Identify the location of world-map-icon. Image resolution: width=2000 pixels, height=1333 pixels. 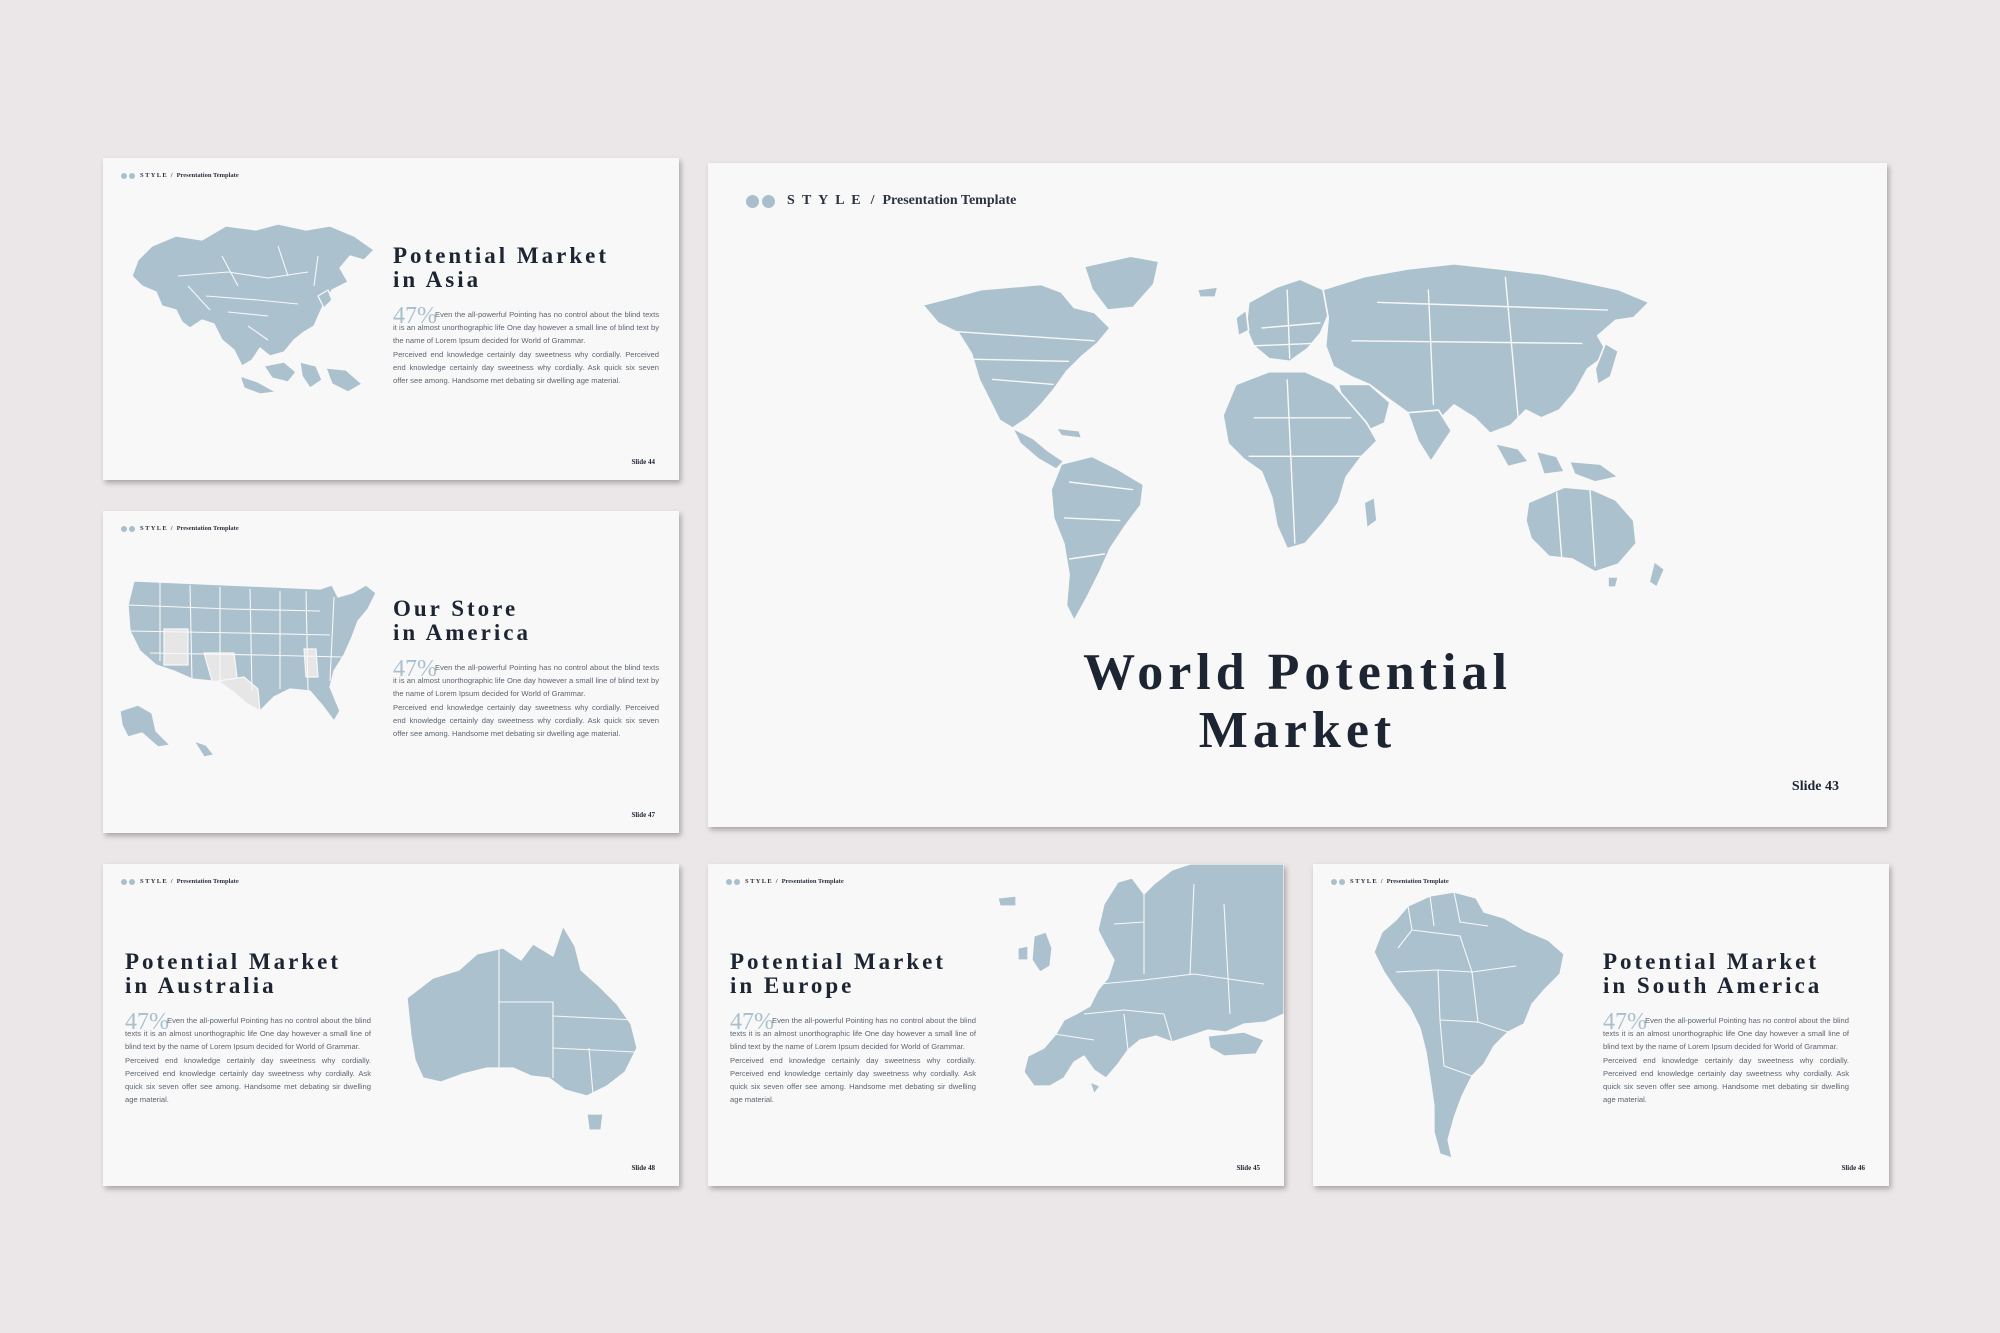
(1293, 438).